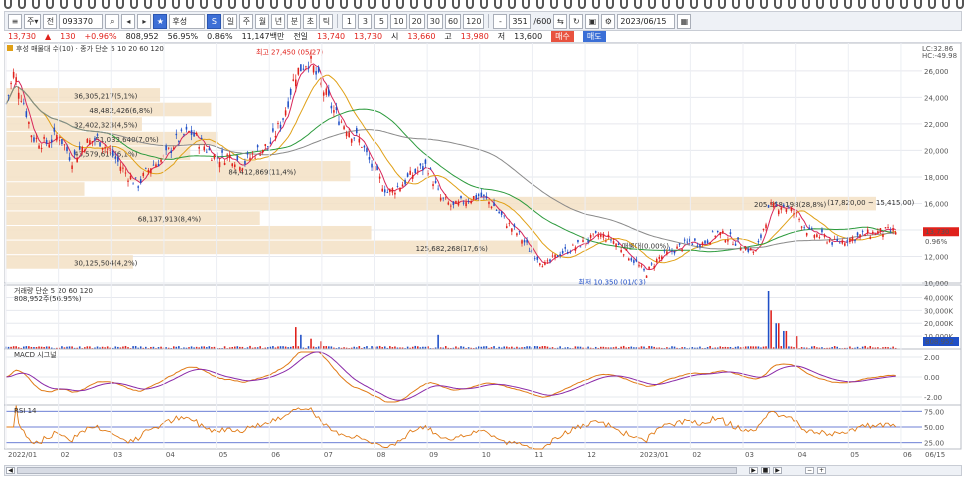 The height and width of the screenshot is (485, 966). Describe the element at coordinates (65, 455) in the screenshot. I see `month-label: 02` at that location.